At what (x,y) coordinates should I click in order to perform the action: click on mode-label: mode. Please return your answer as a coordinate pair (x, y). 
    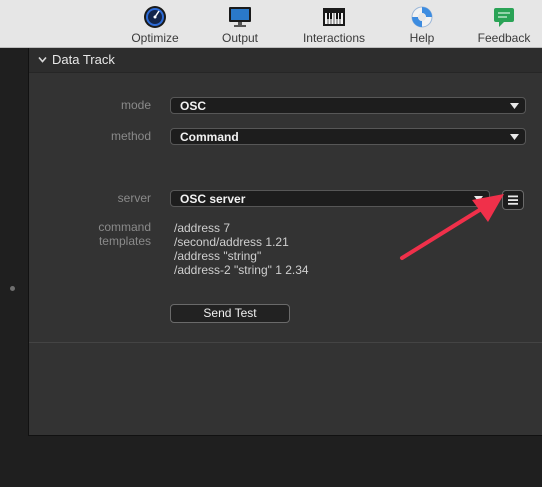
    Looking at the image, I should click on (135, 105).